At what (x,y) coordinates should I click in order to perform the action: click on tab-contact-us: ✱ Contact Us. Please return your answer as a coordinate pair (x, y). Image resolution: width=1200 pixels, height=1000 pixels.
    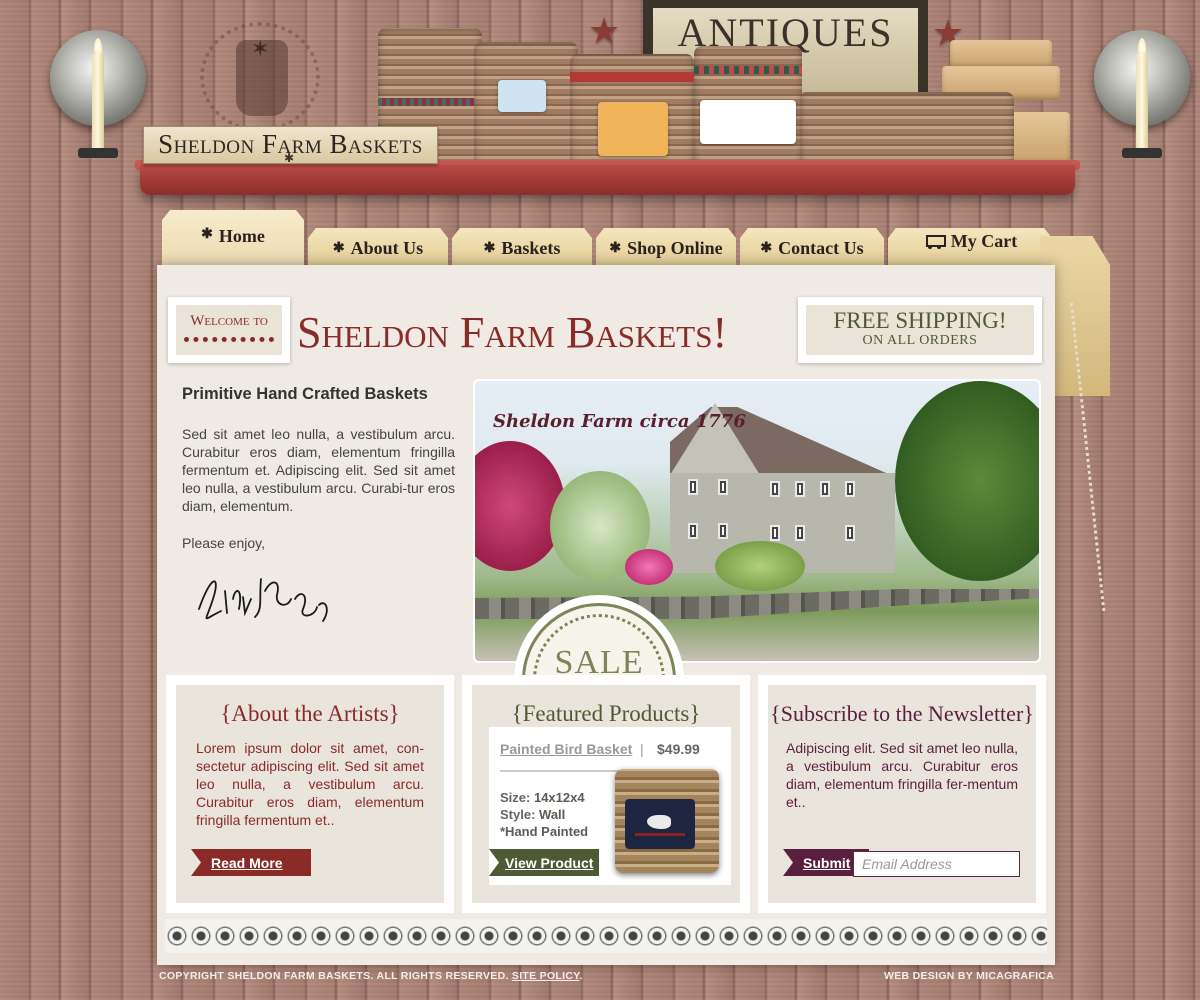
    Looking at the image, I should click on (812, 248).